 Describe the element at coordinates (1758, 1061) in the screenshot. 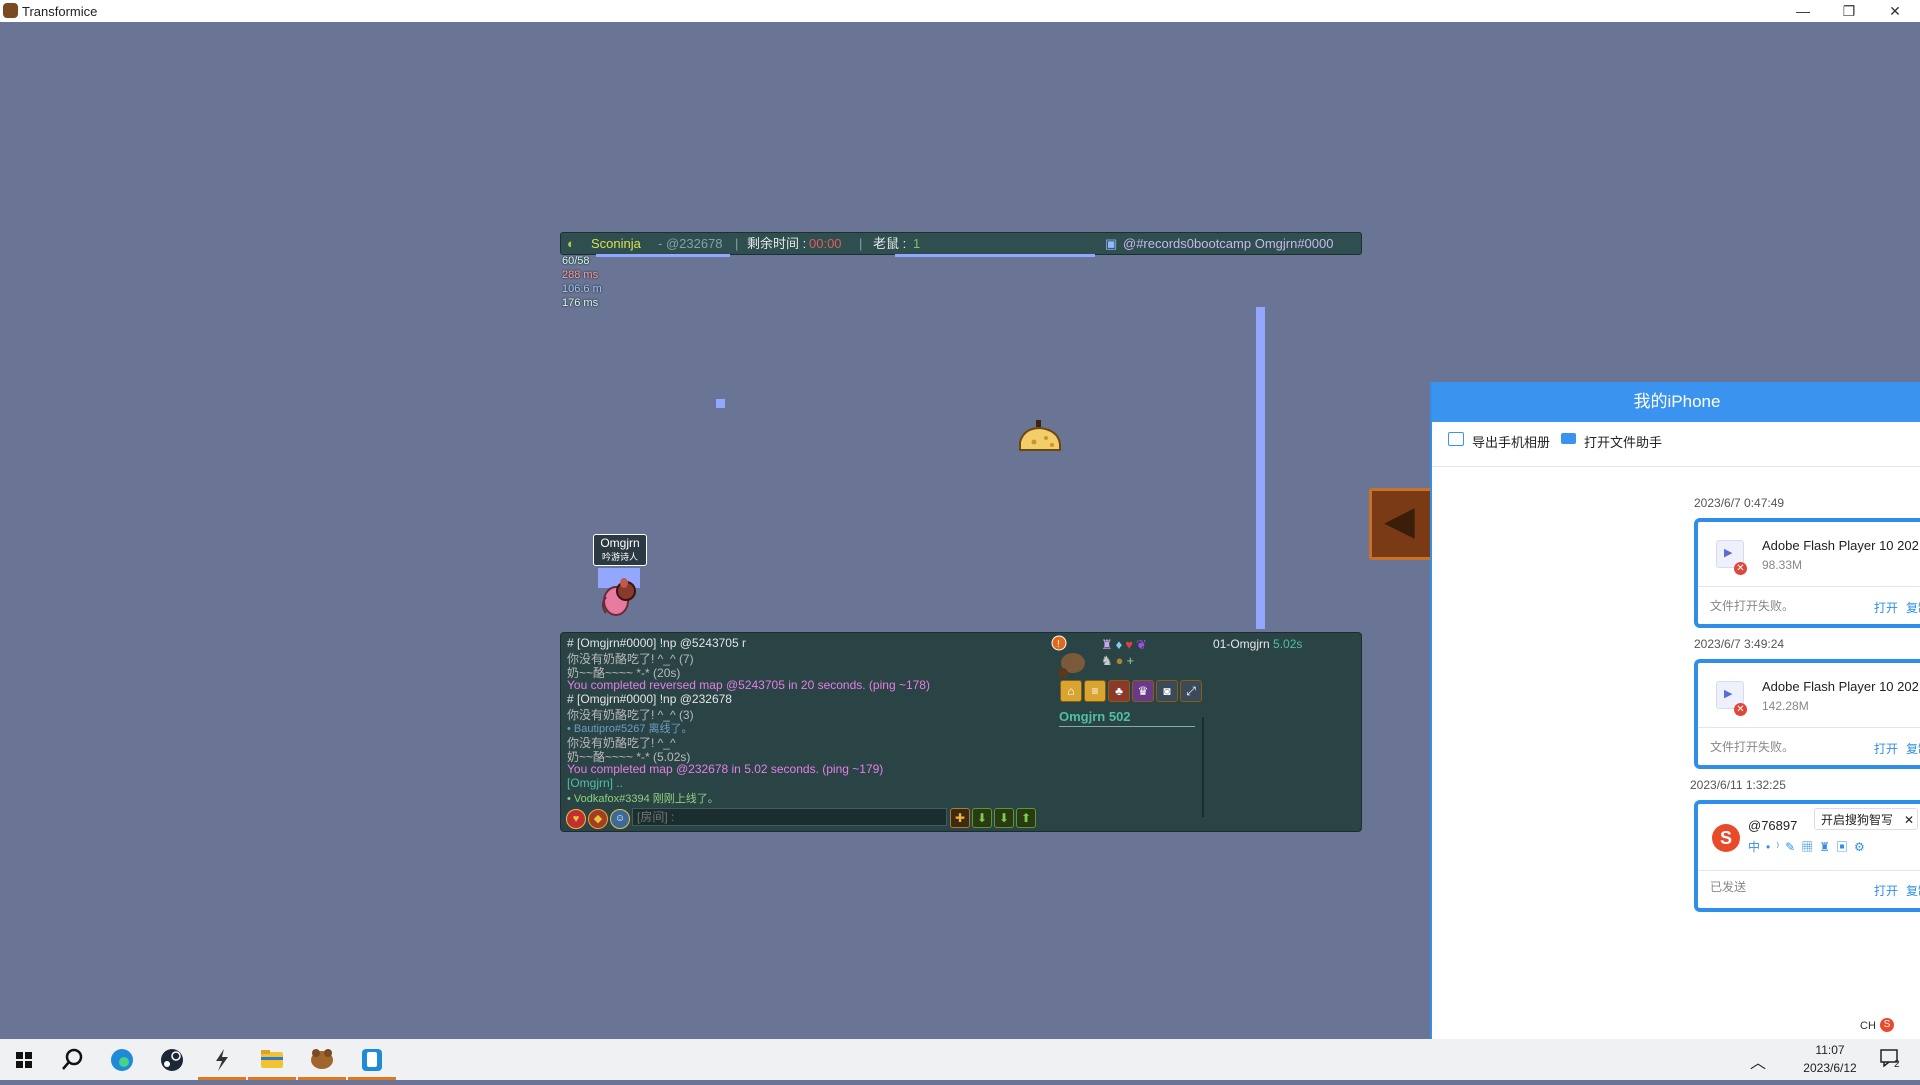

I see `chevron-up-icon: ︿` at that location.